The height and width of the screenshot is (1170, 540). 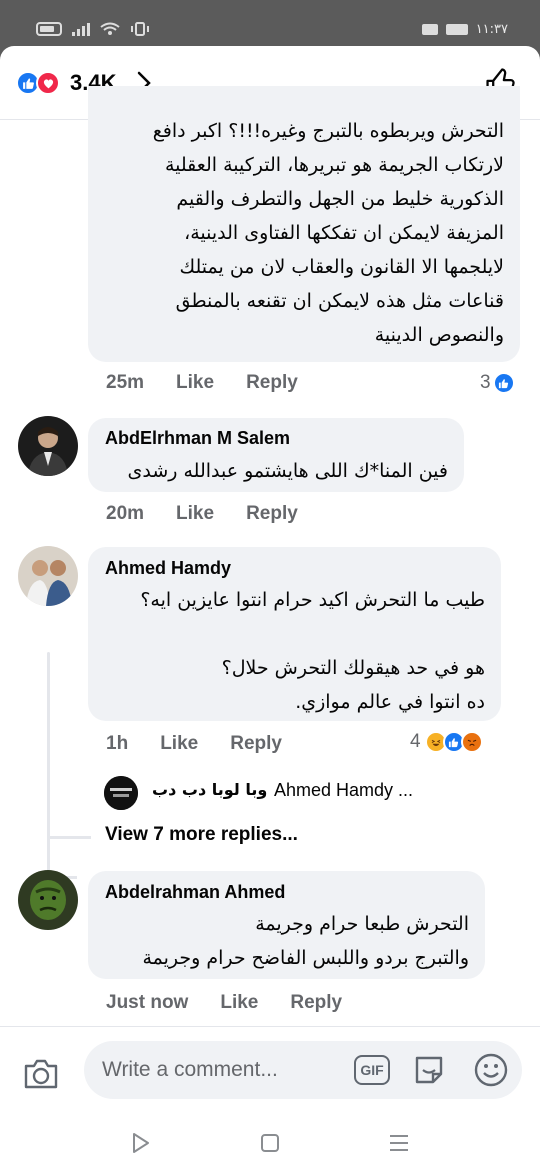 I want to click on app-icon, so click(x=456, y=29).